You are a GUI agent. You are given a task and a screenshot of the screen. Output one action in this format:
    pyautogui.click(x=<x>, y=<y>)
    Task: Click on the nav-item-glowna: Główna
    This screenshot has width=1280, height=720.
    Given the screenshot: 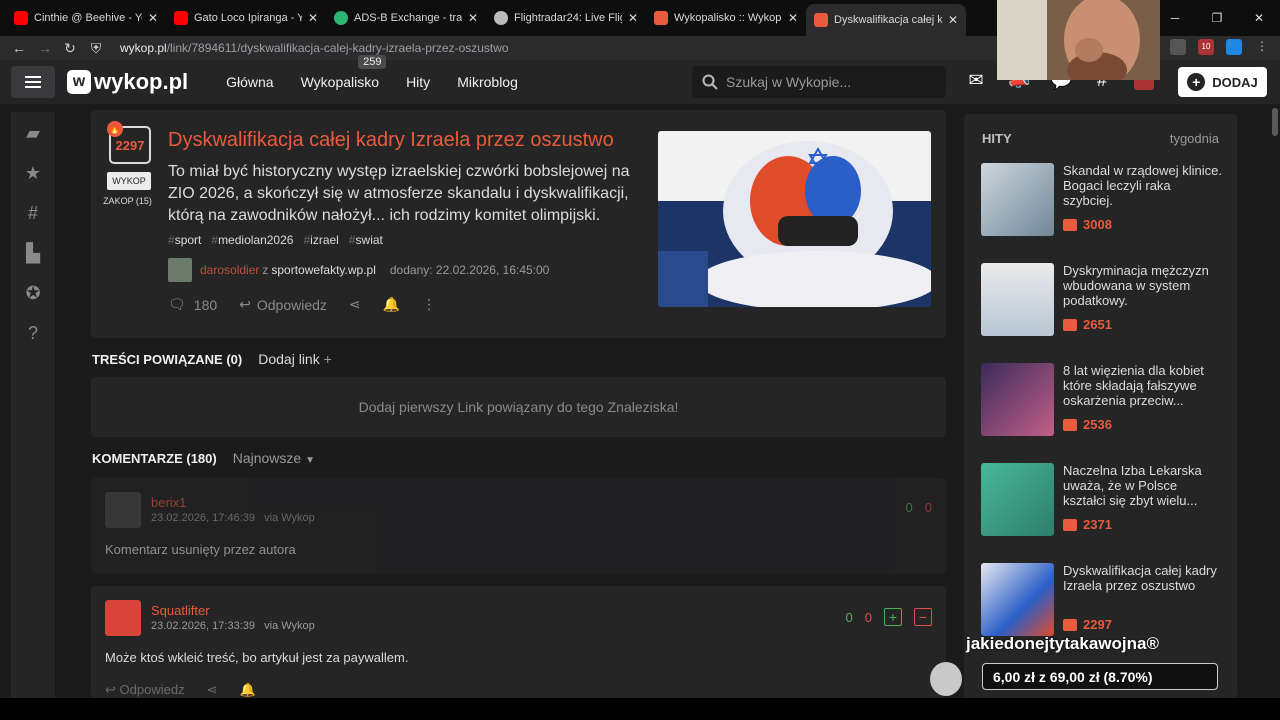 What is the action you would take?
    pyautogui.click(x=249, y=82)
    